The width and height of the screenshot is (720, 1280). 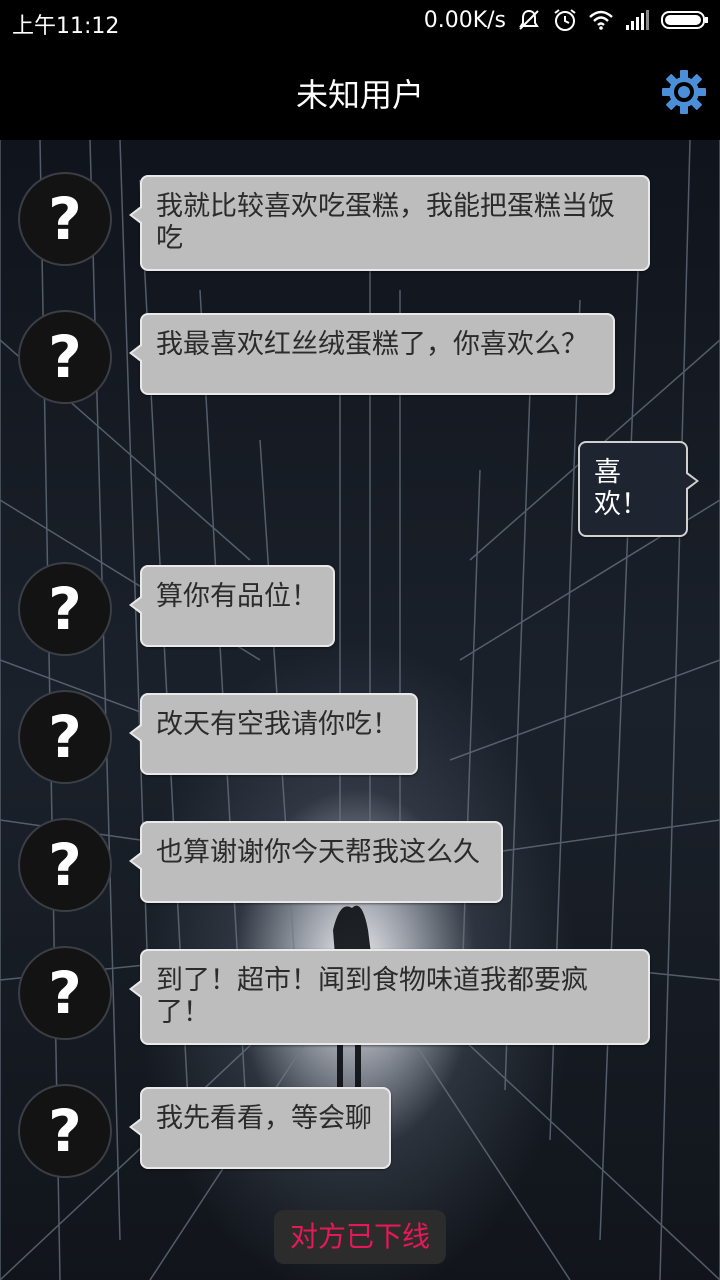 I want to click on gear-icon, so click(x=684, y=92).